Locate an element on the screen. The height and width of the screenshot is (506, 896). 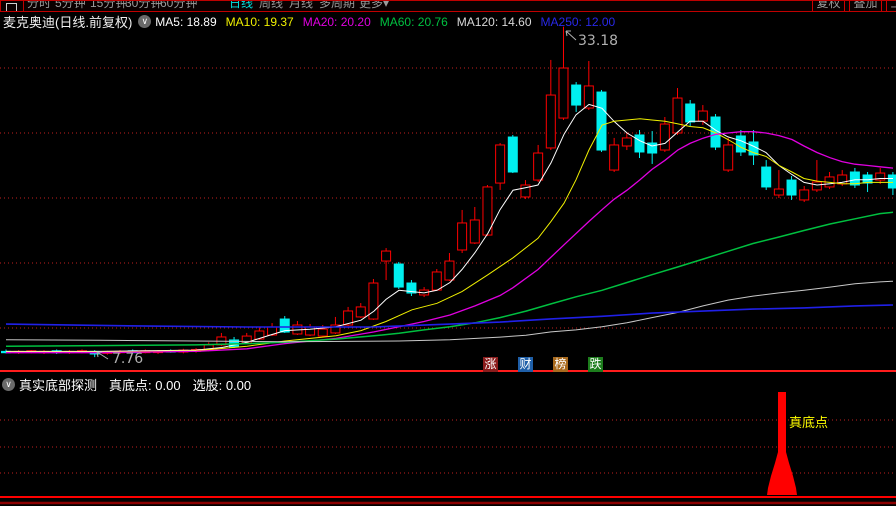
ma-line-ma120 is located at coordinates (449, 311).